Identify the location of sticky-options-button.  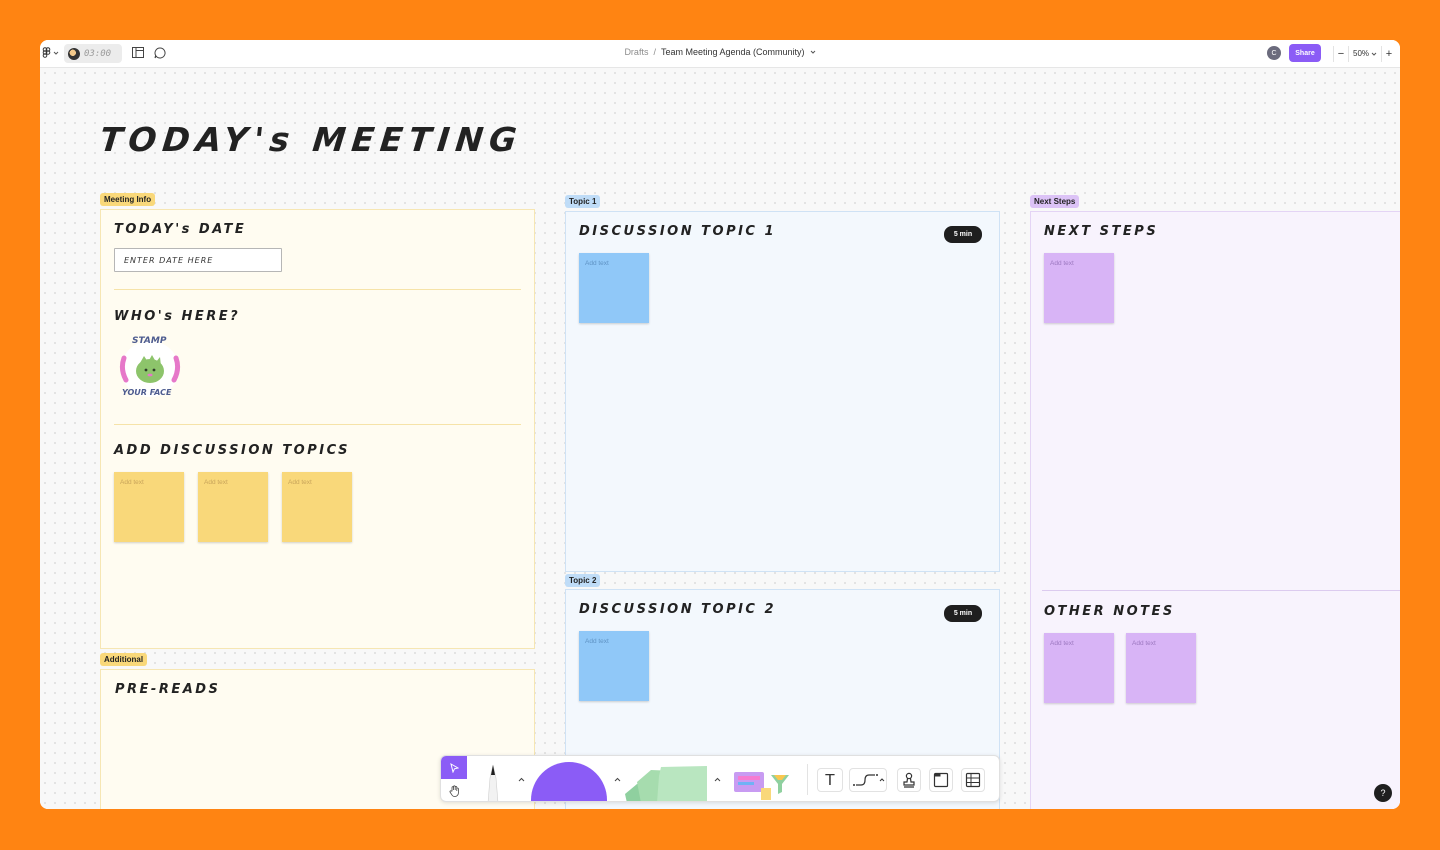
(717, 779).